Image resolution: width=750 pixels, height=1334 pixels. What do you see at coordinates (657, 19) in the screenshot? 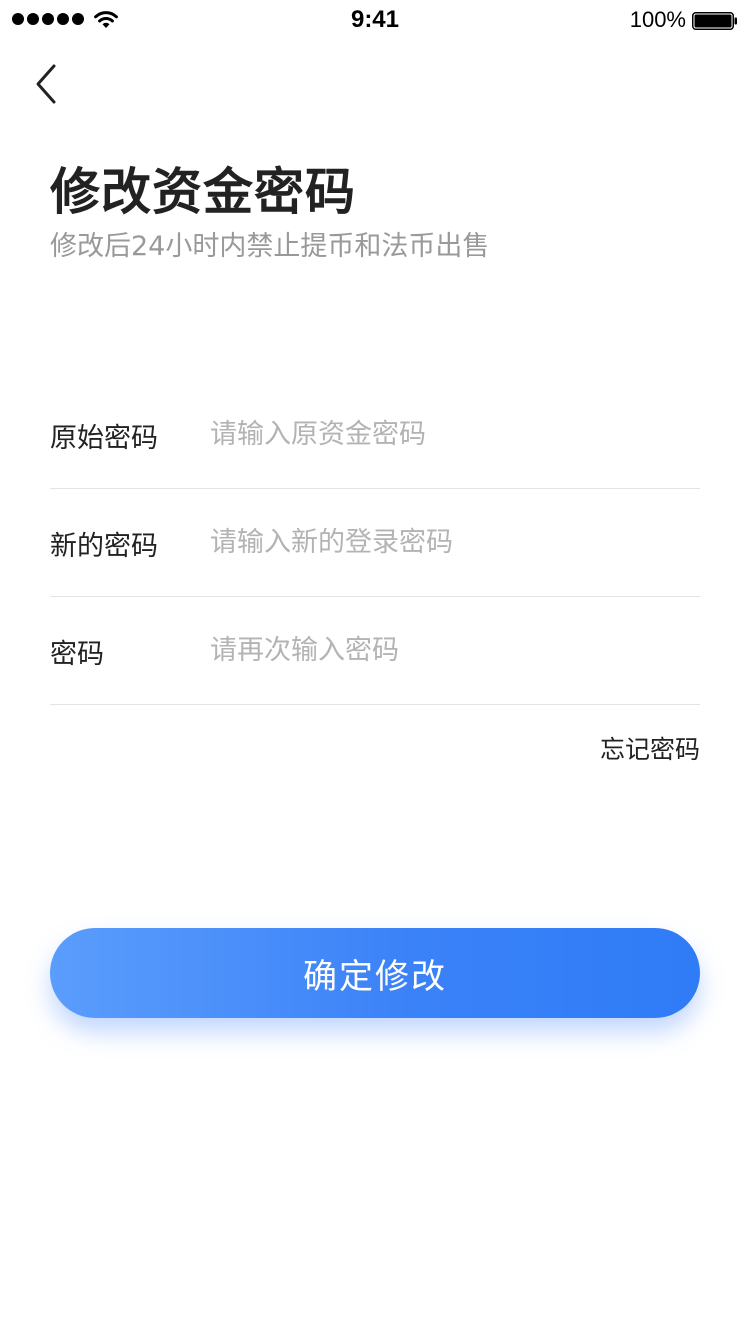
I see `battery-percentage: 100%` at bounding box center [657, 19].